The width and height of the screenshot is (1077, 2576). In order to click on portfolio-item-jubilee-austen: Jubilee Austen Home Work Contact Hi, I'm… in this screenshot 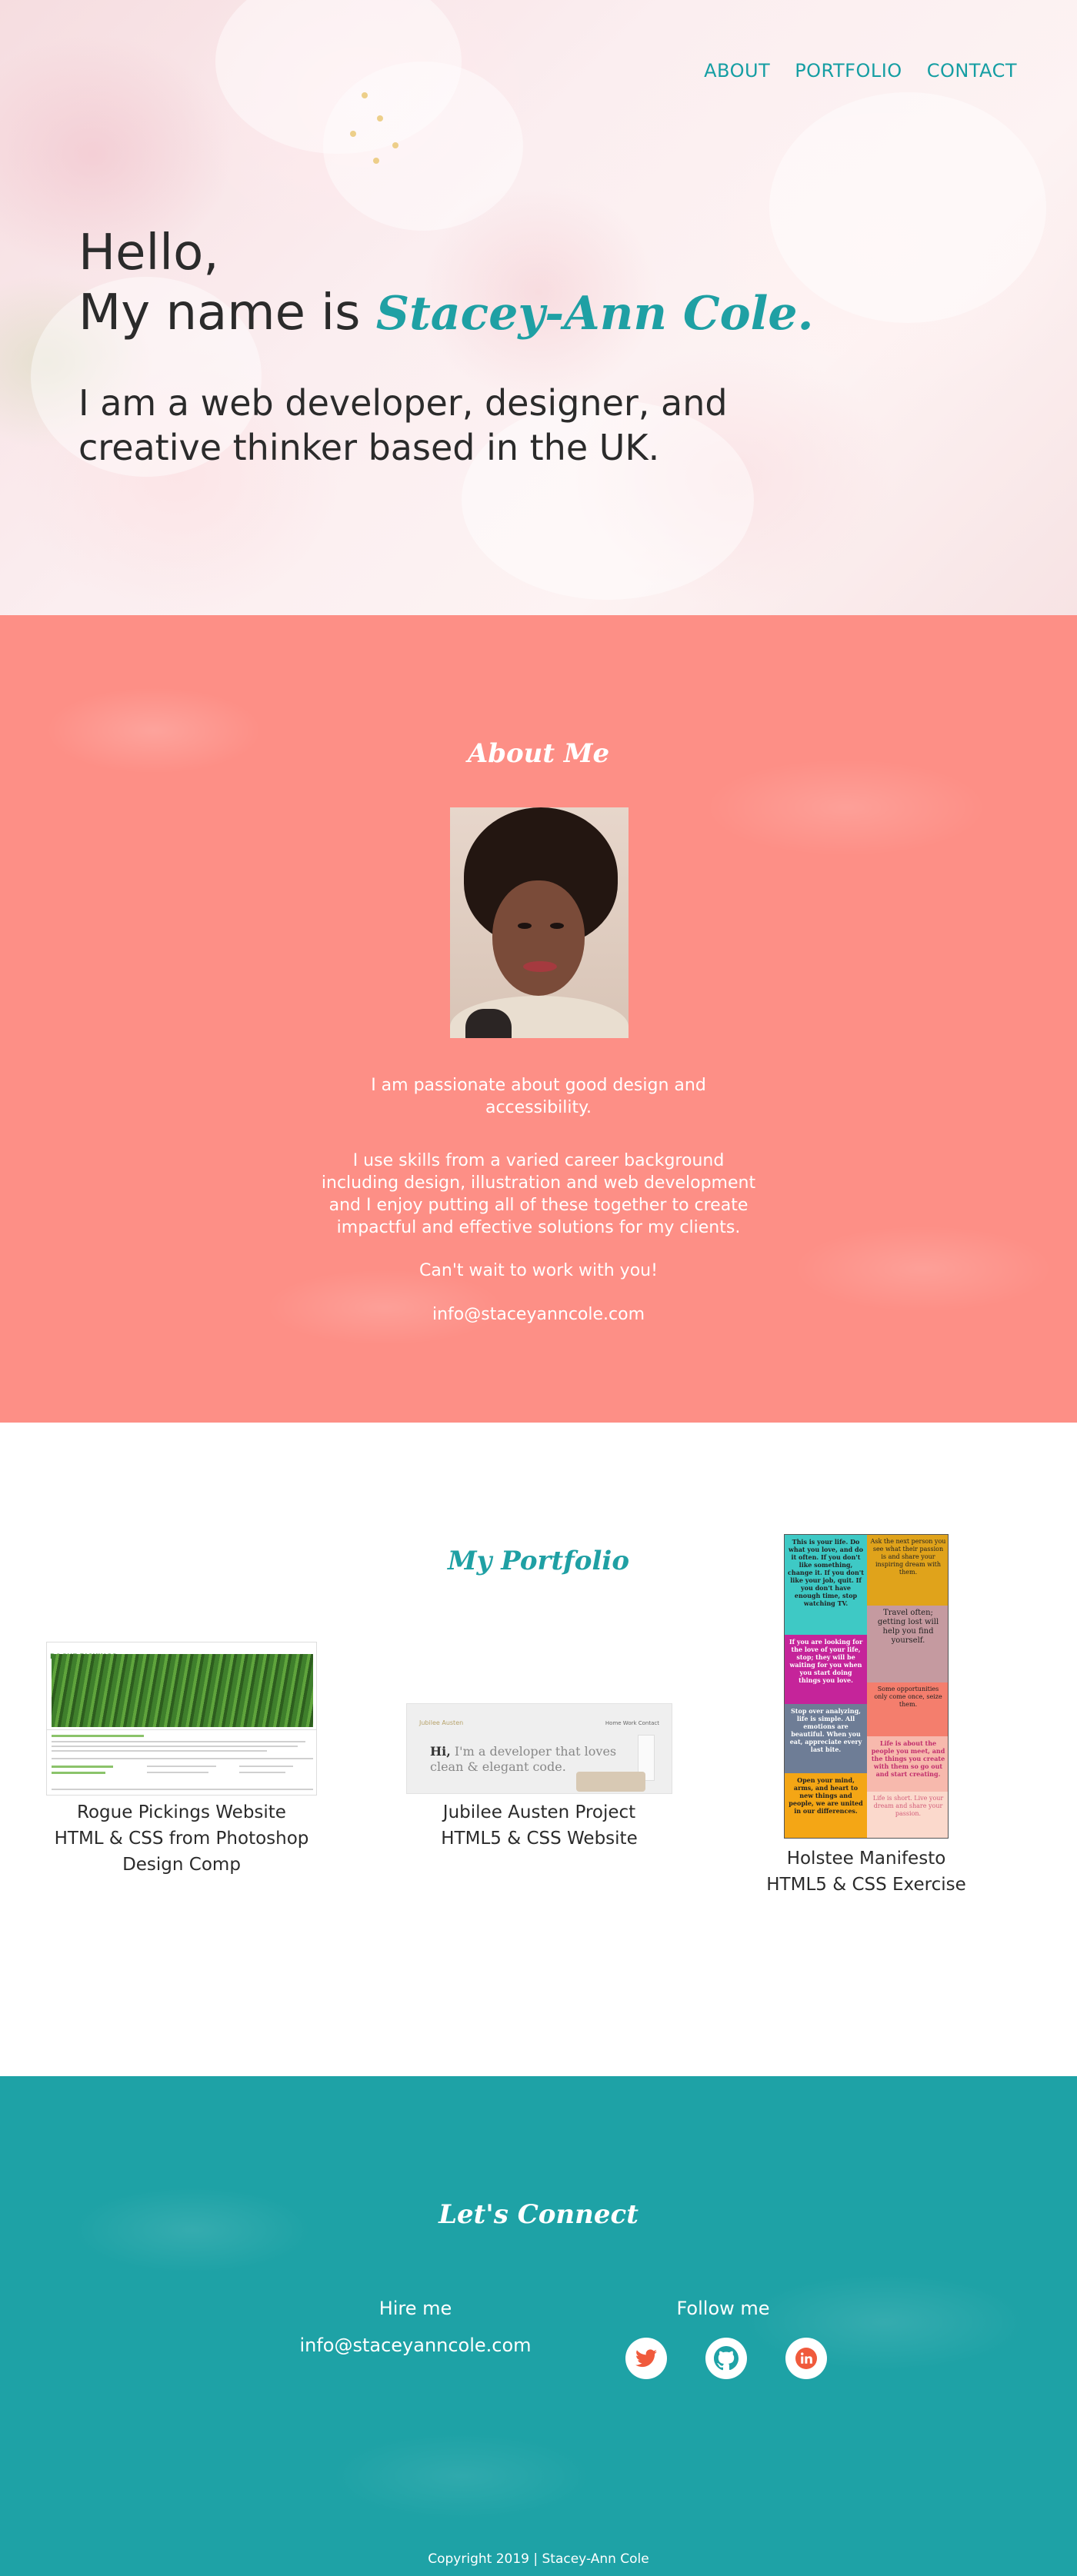, I will do `click(539, 1784)`.